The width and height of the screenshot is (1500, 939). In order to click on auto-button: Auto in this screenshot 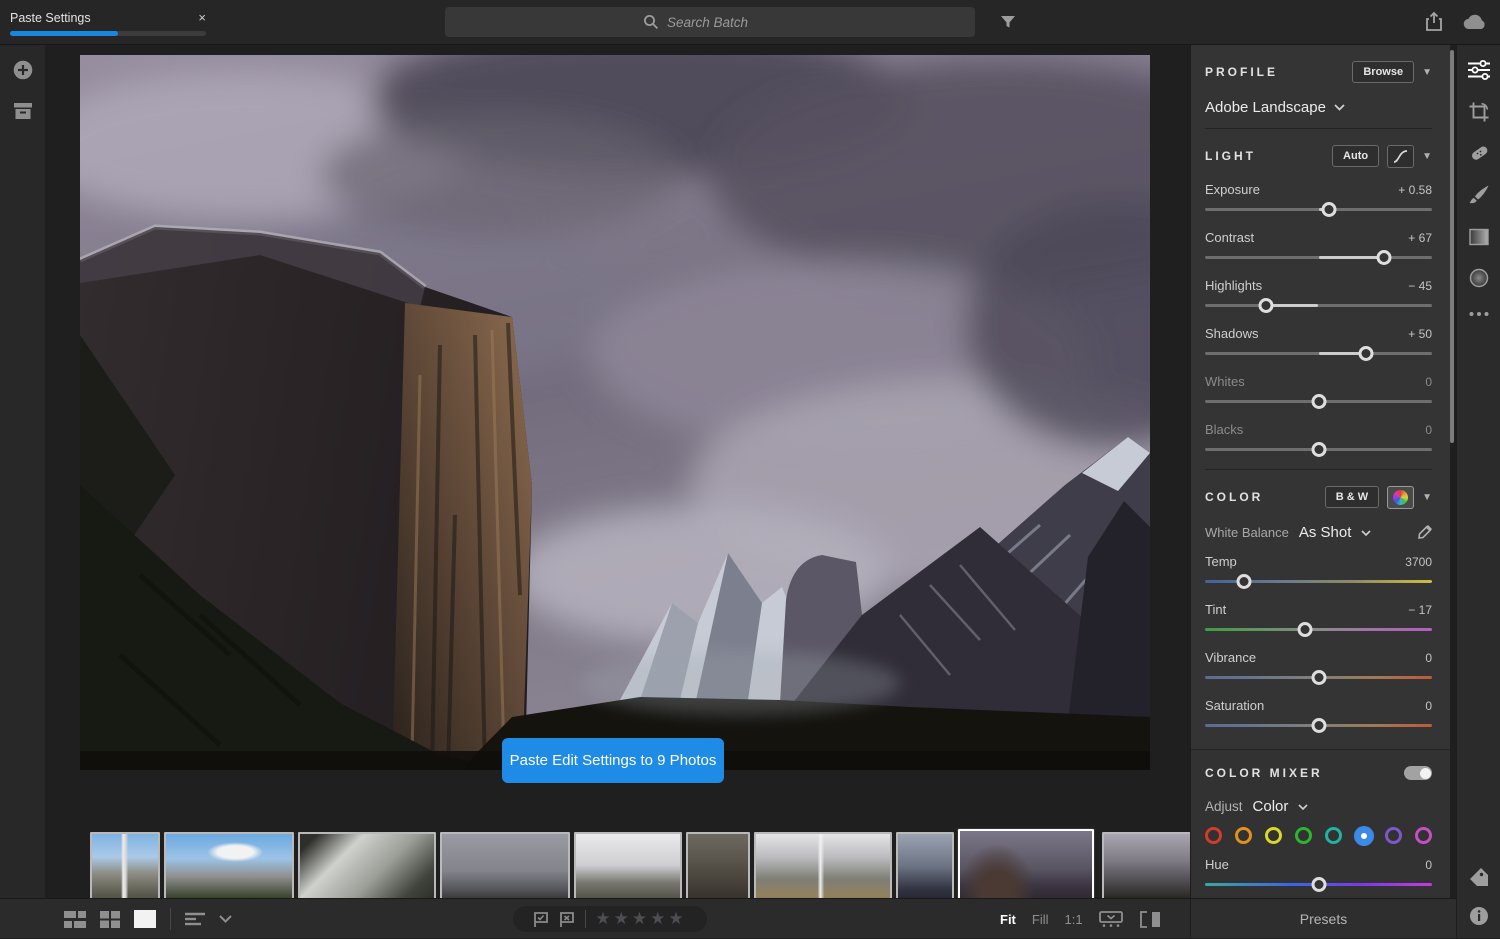, I will do `click(1356, 156)`.